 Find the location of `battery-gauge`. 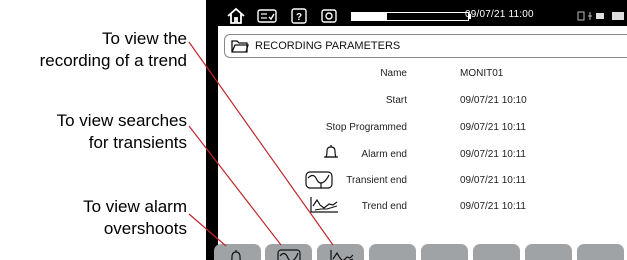

battery-gauge is located at coordinates (410, 16).